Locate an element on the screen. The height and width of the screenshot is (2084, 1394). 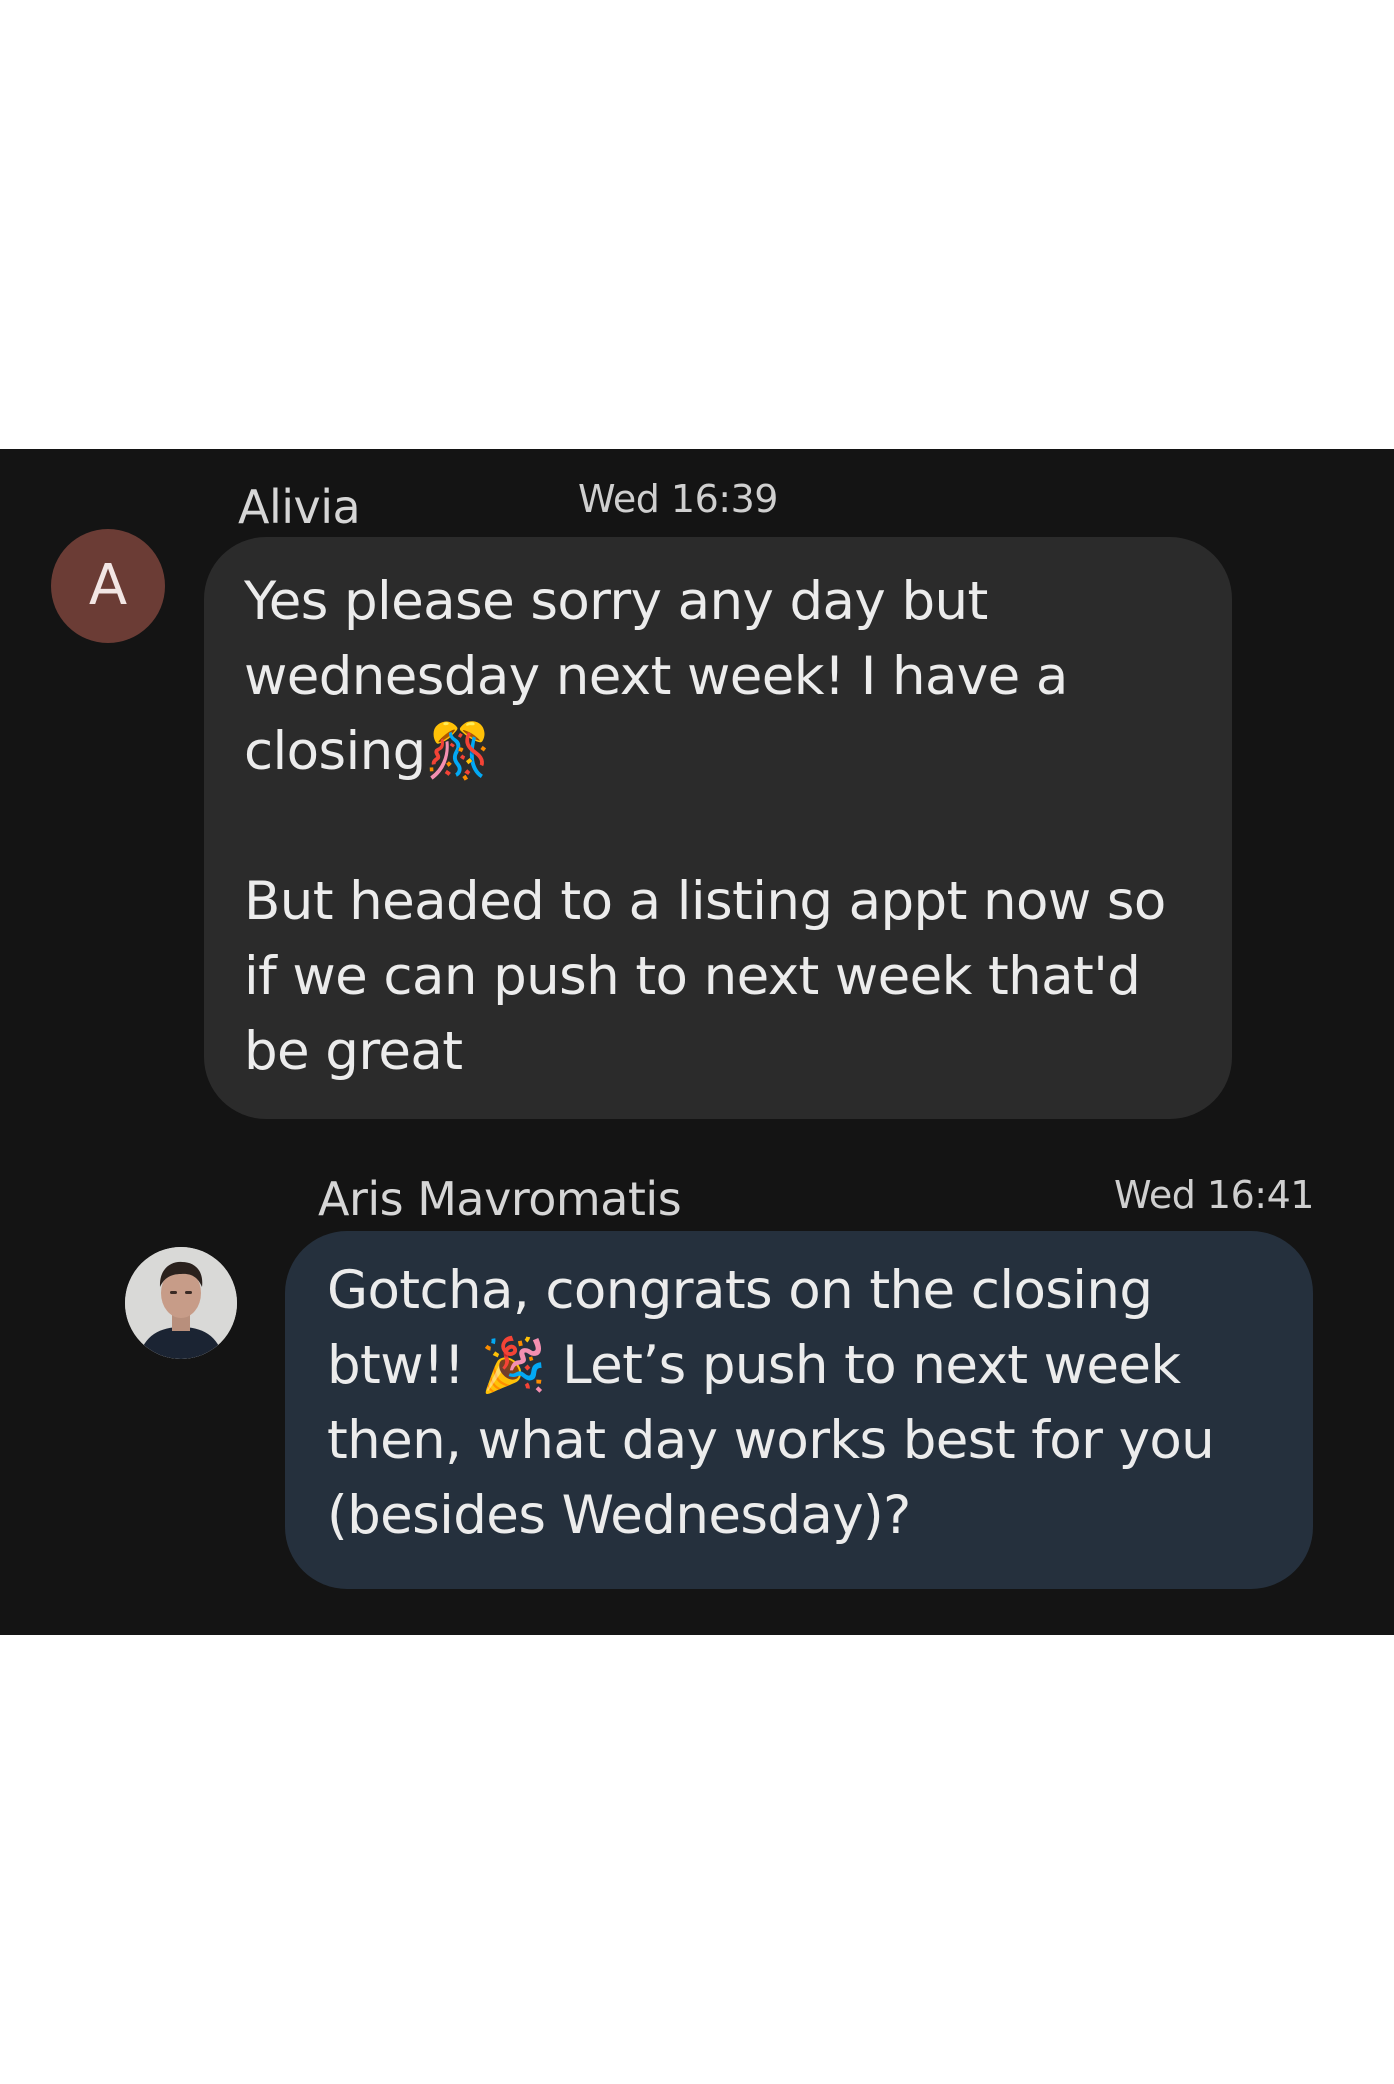
profile-photo-icon is located at coordinates (181, 1303).